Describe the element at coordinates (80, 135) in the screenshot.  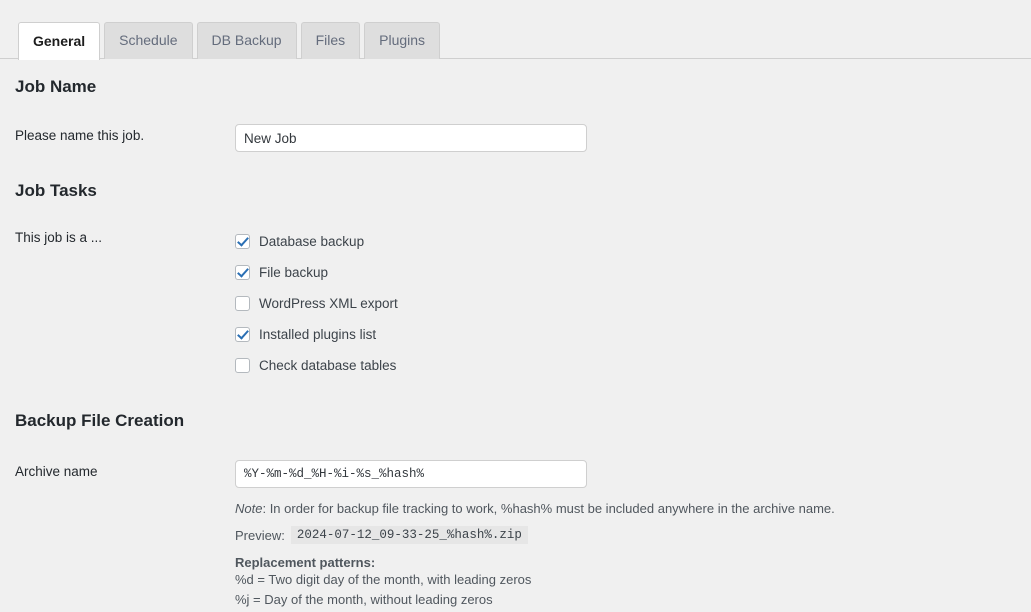
I see `label-job-name: Please name this job.` at that location.